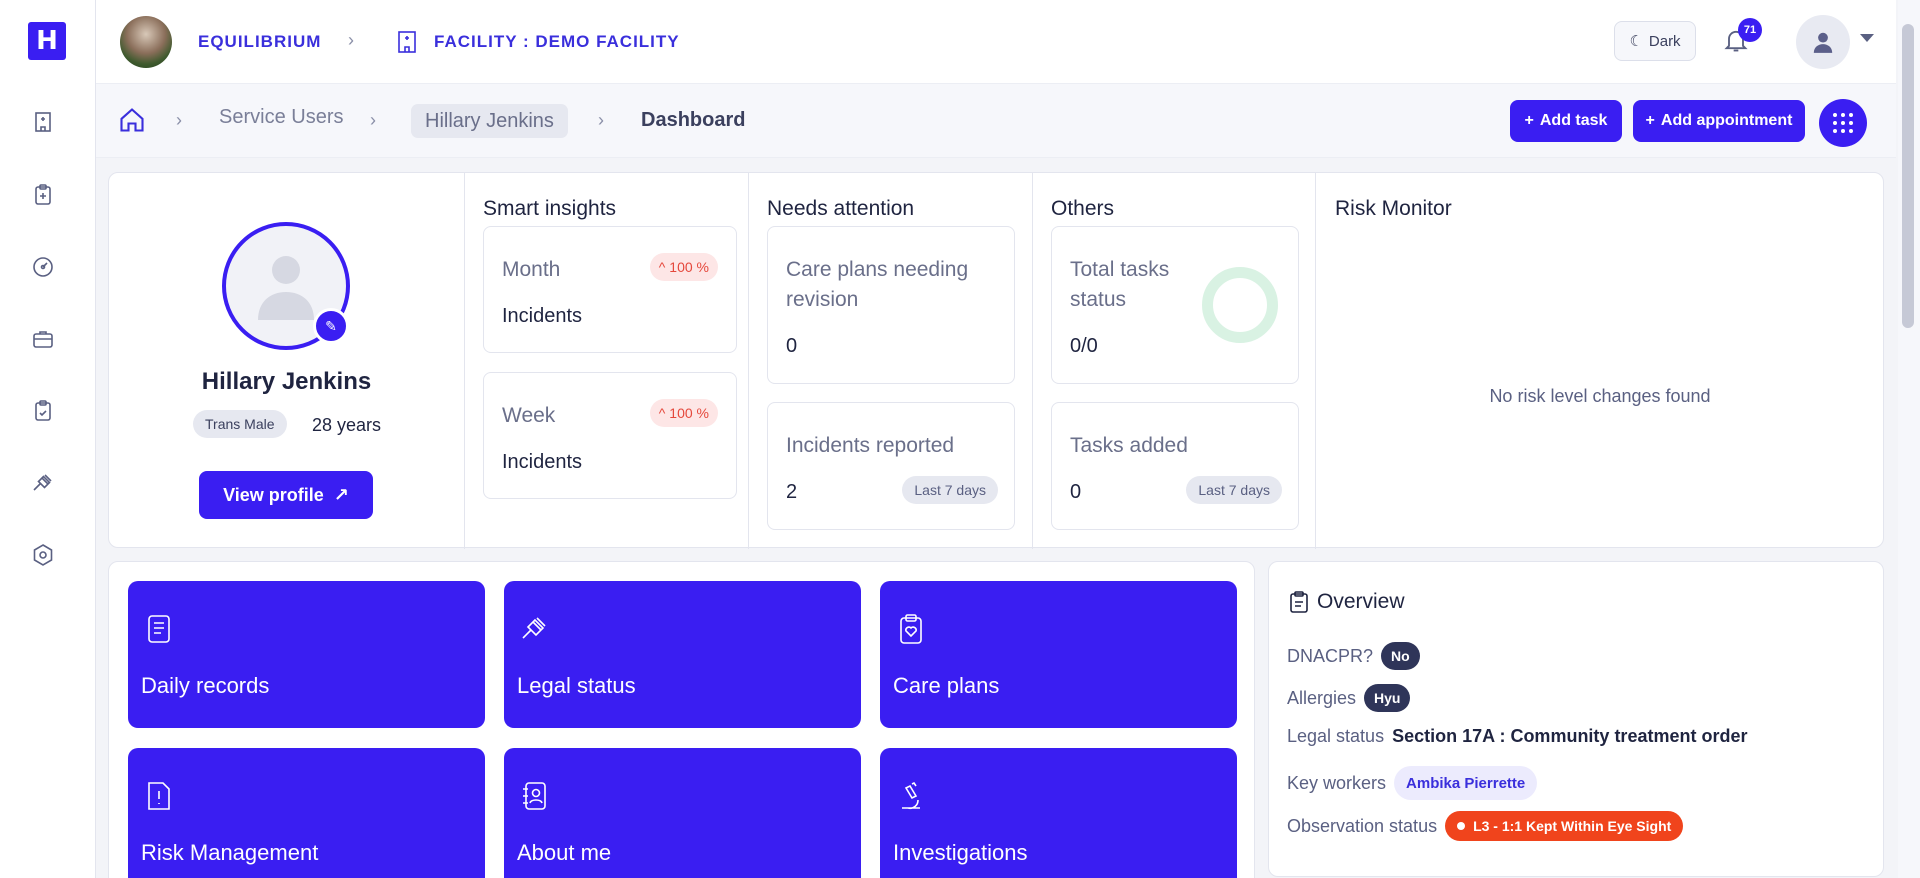  What do you see at coordinates (341, 494) in the screenshot?
I see `external-link-icon: ↗` at bounding box center [341, 494].